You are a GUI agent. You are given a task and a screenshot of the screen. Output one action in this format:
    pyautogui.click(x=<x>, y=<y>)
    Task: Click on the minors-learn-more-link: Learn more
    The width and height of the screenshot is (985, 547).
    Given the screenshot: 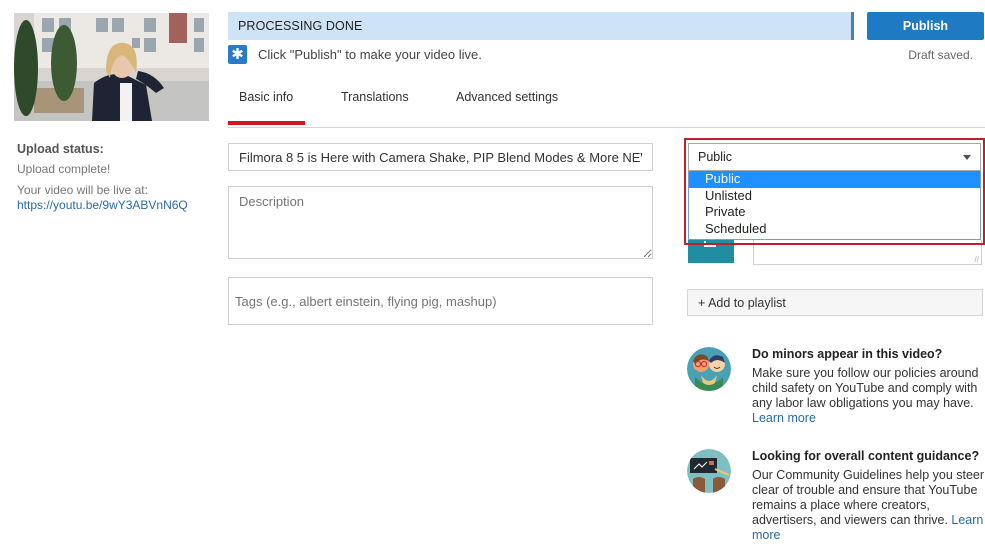 What is the action you would take?
    pyautogui.click(x=784, y=418)
    